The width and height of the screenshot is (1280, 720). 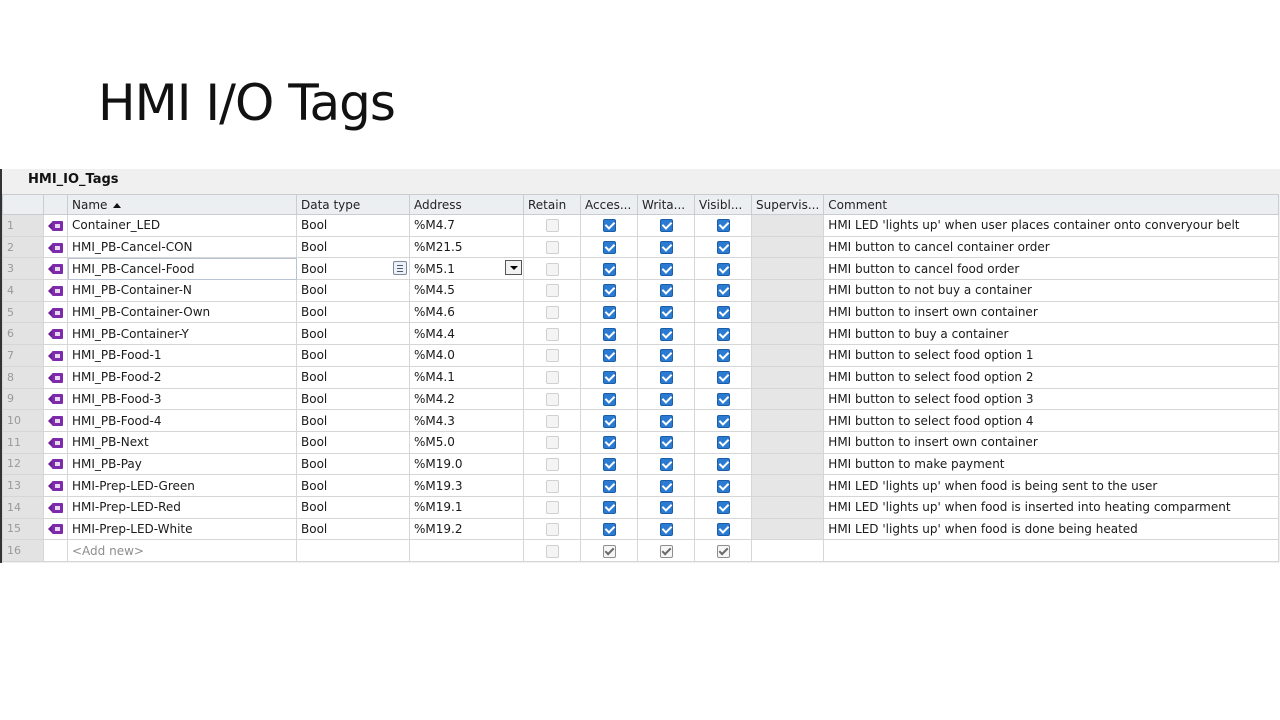 I want to click on row-number: 1, so click(x=23, y=225).